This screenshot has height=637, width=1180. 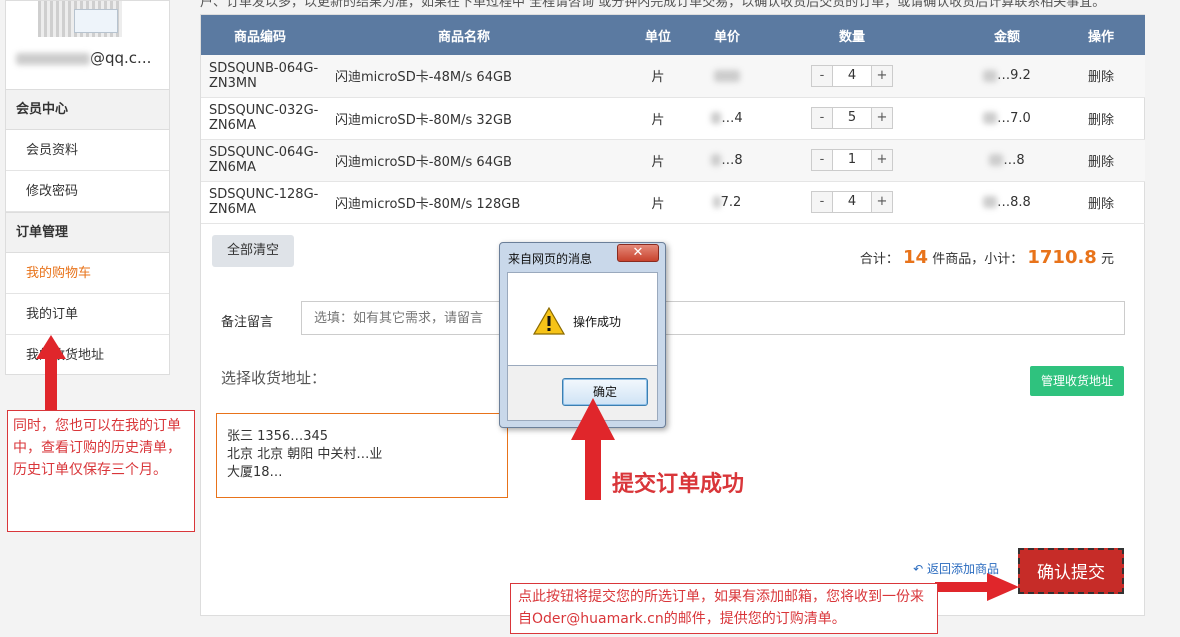 I want to click on product-amount: …9.2, so click(x=1007, y=76).